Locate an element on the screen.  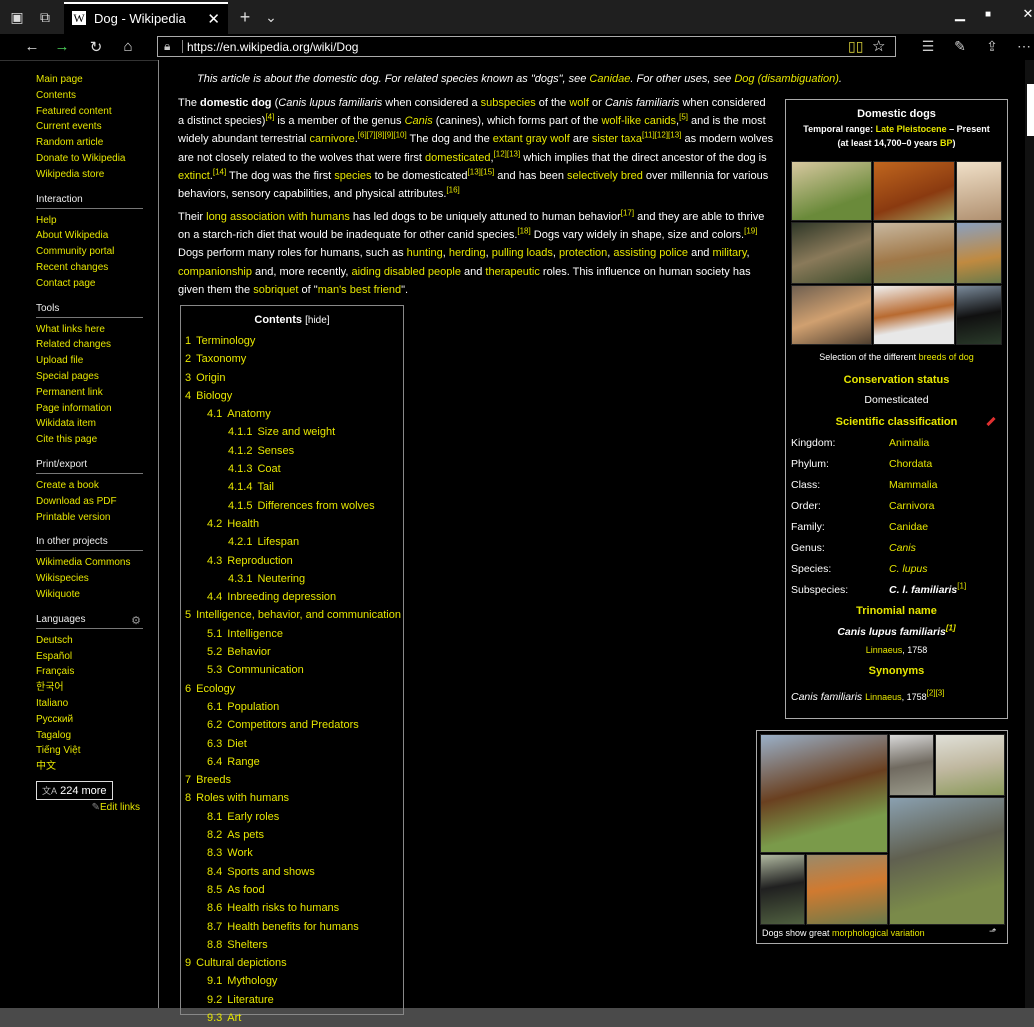
dog-breeds-gallery is located at coordinates (896, 253).